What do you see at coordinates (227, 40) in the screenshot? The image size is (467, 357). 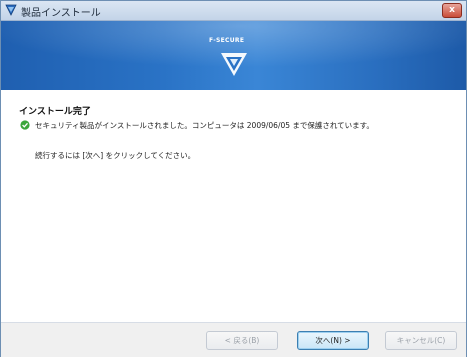 I see `brand-text: F-SECURE` at bounding box center [227, 40].